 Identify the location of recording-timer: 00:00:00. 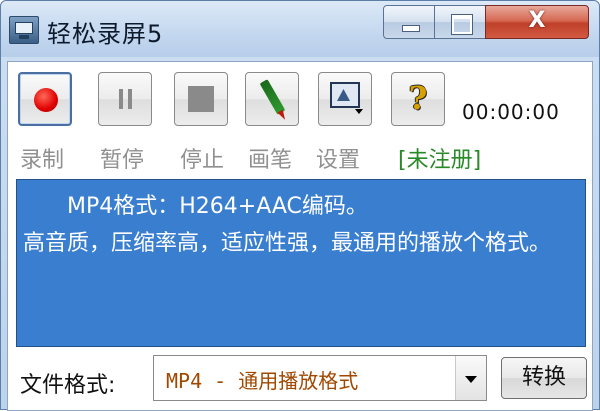
(511, 112).